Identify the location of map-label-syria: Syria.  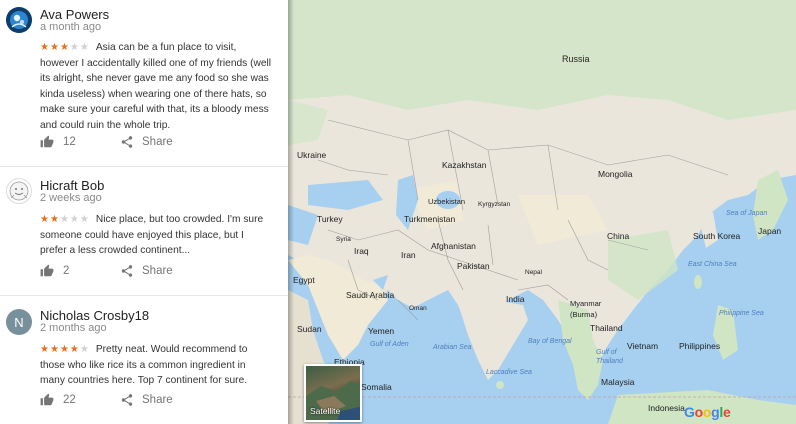
(343, 239).